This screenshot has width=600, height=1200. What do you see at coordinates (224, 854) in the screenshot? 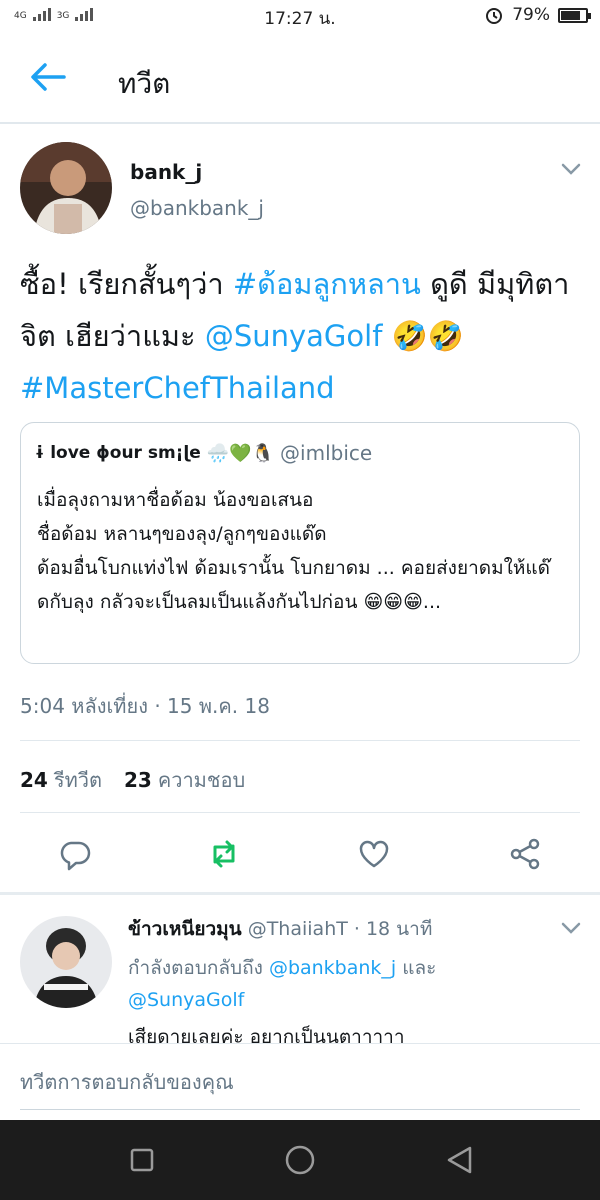
I see `retweet-icon` at bounding box center [224, 854].